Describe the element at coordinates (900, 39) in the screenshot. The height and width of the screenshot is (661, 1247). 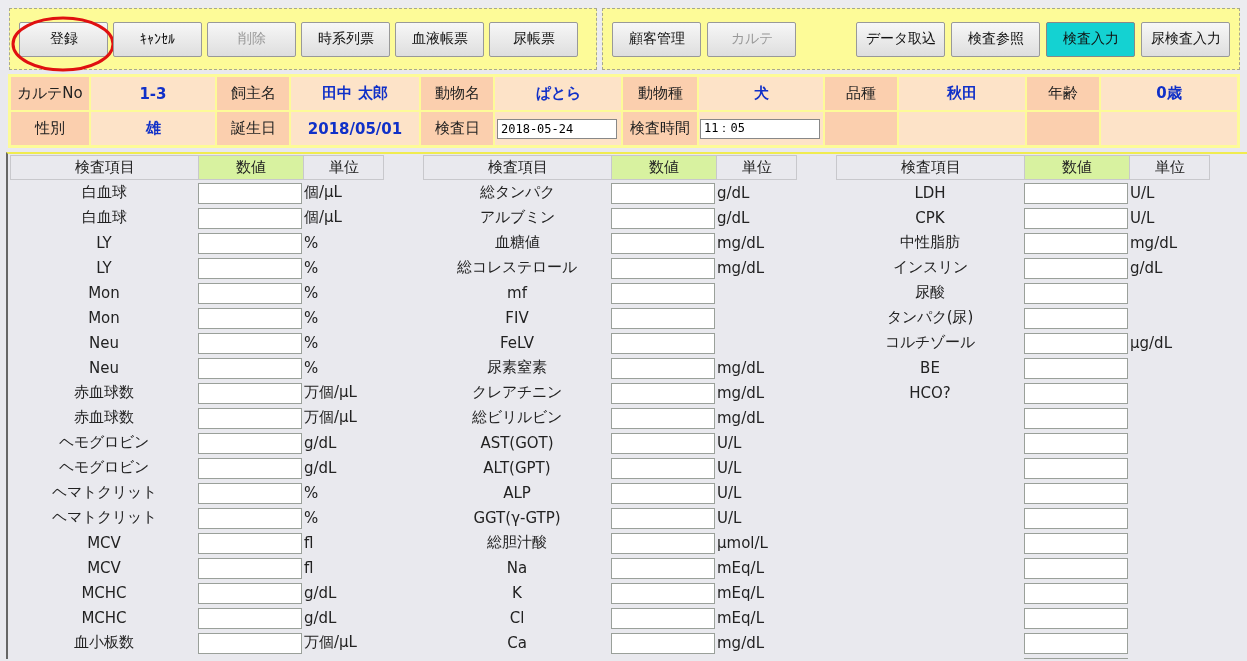
I see `toolbar-button: データ取込` at that location.